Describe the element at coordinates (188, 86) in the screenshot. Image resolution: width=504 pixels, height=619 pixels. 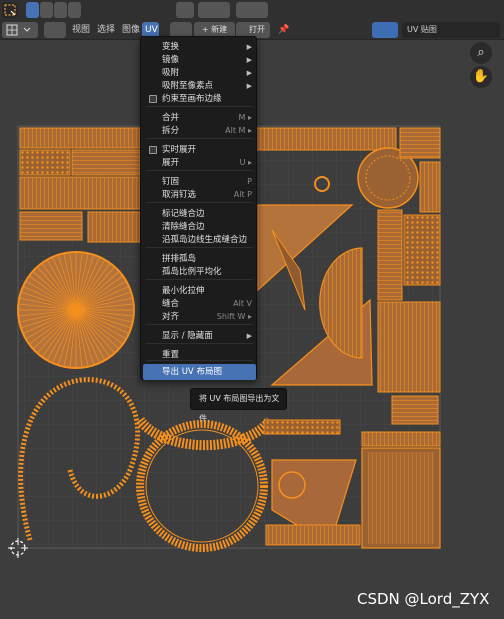
I see `menu-item-label: 吸附至像素点` at that location.